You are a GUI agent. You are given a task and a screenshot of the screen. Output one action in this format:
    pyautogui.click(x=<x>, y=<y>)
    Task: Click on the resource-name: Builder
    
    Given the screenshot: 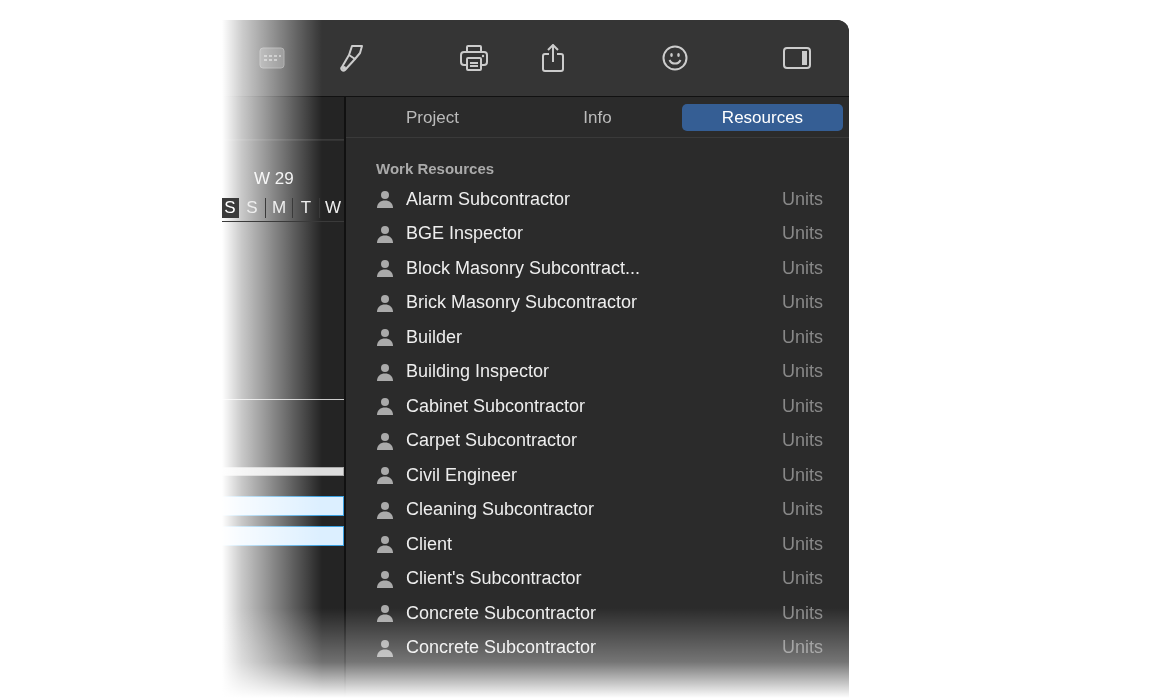 What is the action you would take?
    pyautogui.click(x=594, y=337)
    